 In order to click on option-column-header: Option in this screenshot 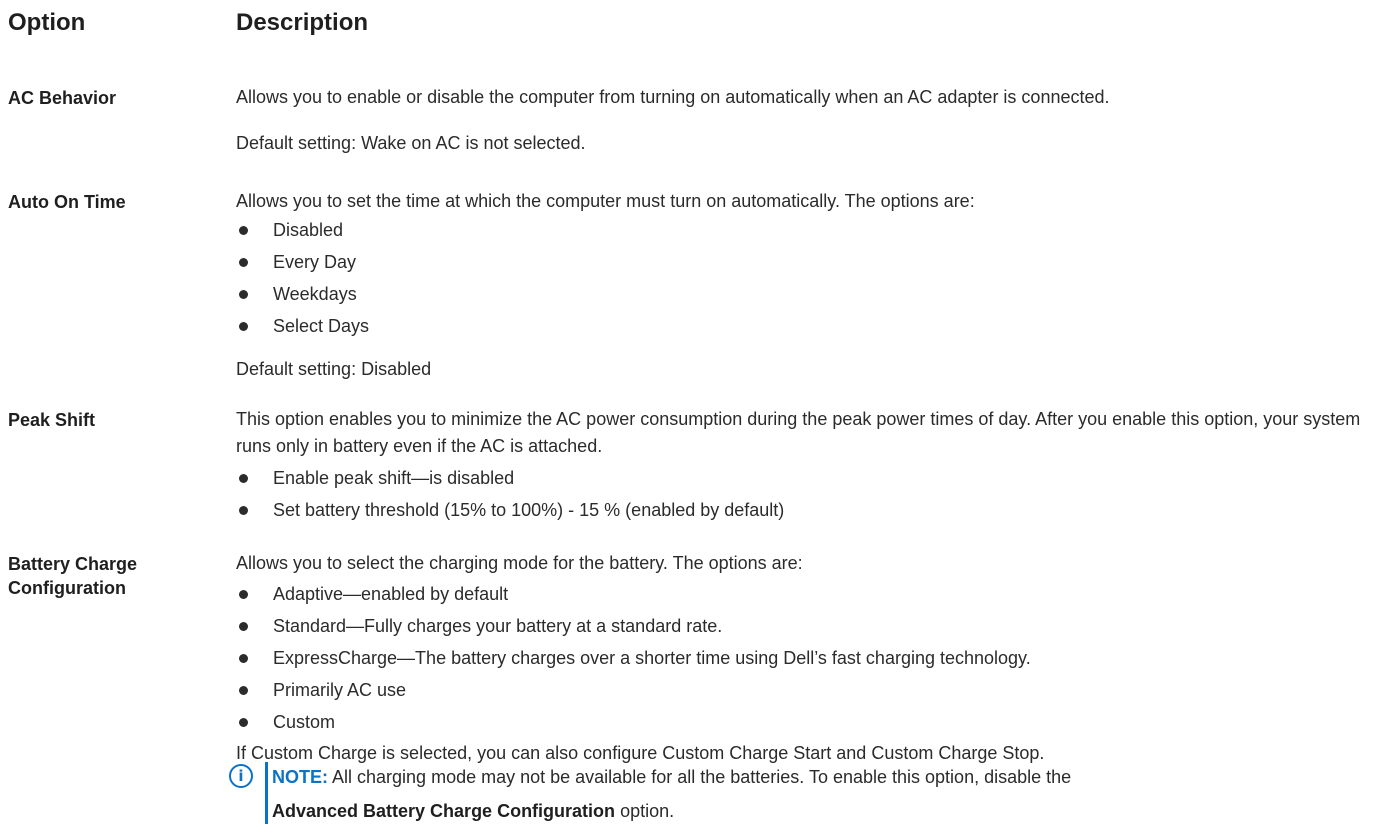, I will do `click(47, 22)`.